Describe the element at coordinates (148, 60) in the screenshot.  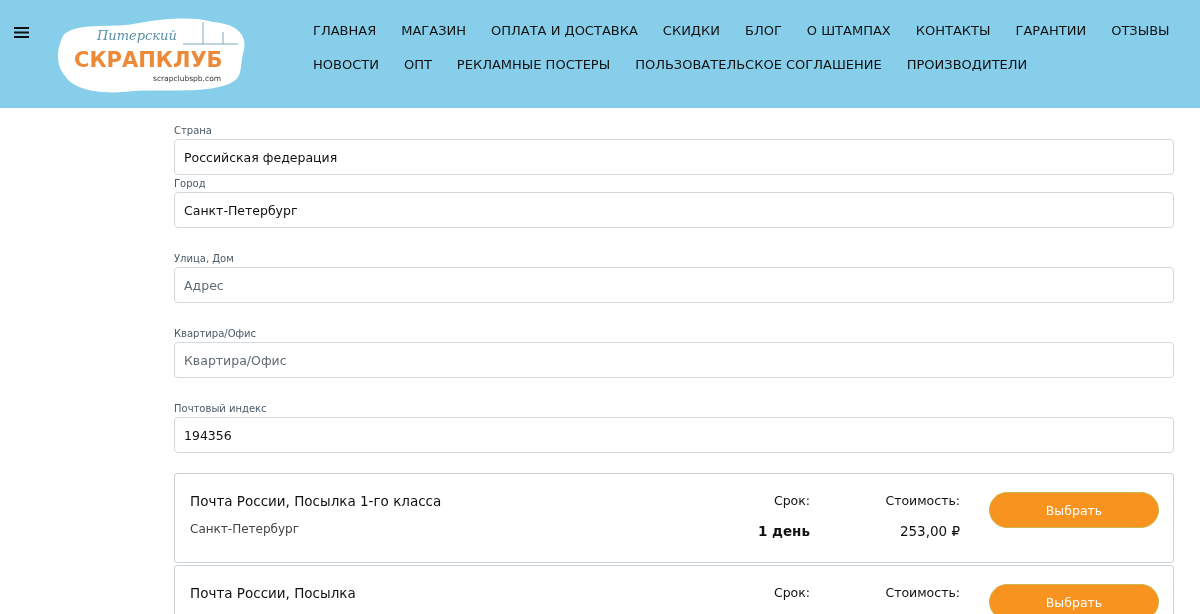
I see `logo-title: СКРАПКЛУБ` at that location.